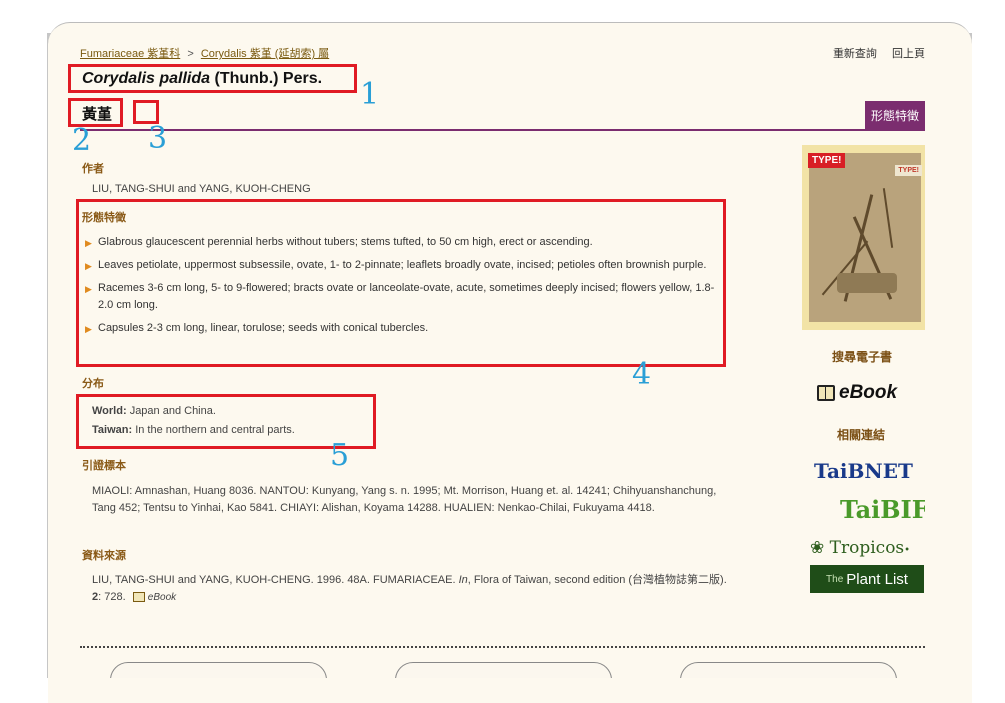  Describe the element at coordinates (817, 548) in the screenshot. I see `tropicos-logo-icon: ❀` at that location.